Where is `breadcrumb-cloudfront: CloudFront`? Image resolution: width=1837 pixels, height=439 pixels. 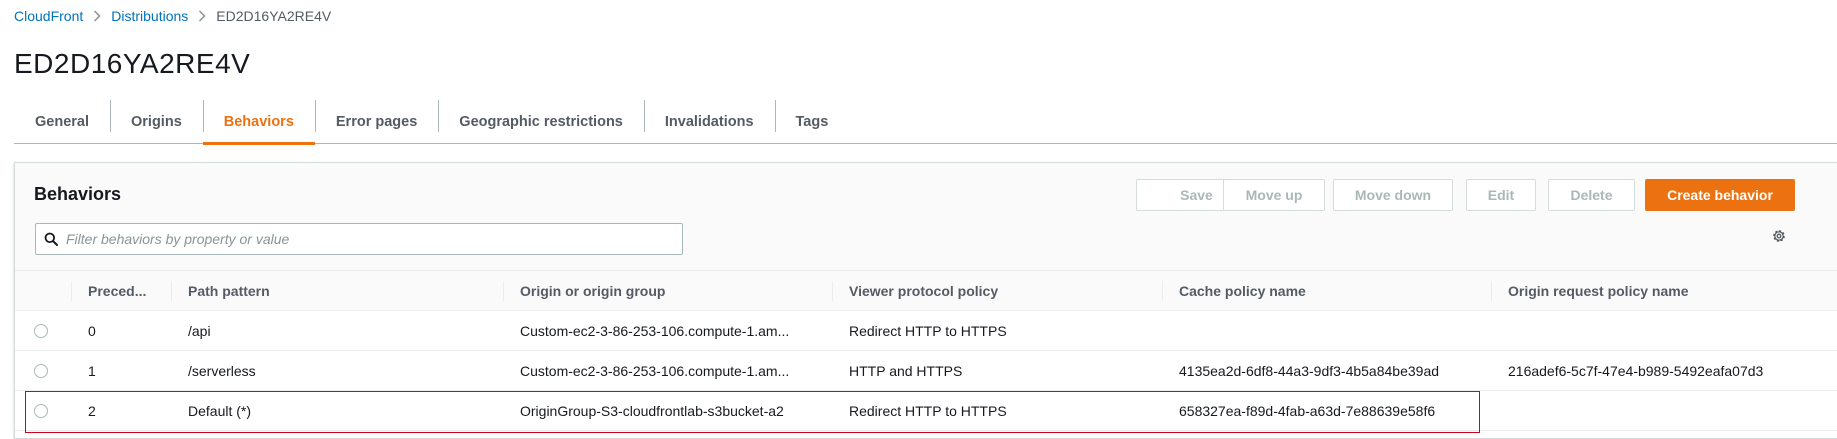 breadcrumb-cloudfront: CloudFront is located at coordinates (48, 16).